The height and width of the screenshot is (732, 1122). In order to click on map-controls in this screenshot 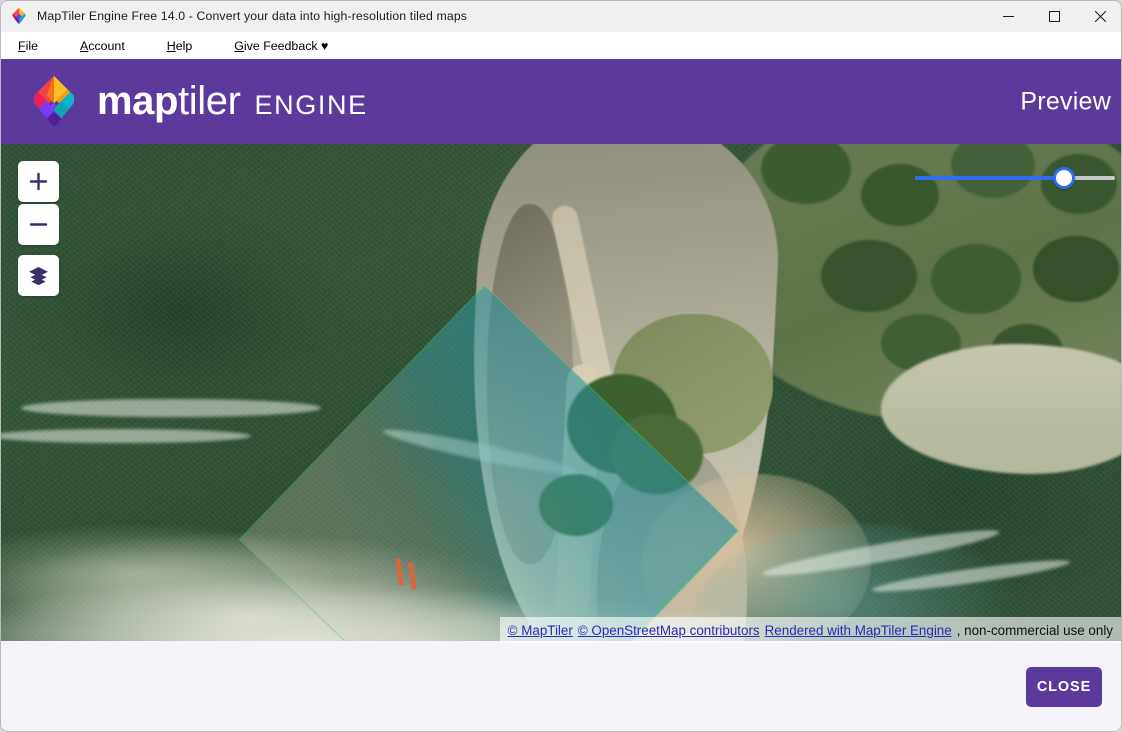, I will do `click(38, 228)`.